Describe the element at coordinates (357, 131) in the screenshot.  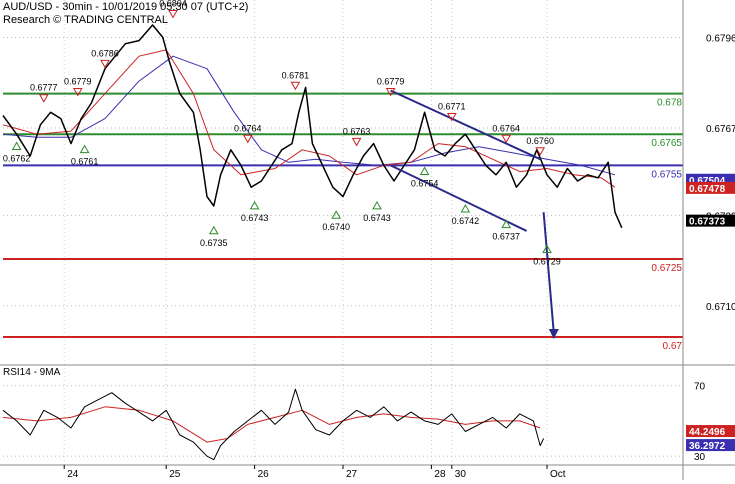
I see `high-marker-label: 0.6763` at that location.